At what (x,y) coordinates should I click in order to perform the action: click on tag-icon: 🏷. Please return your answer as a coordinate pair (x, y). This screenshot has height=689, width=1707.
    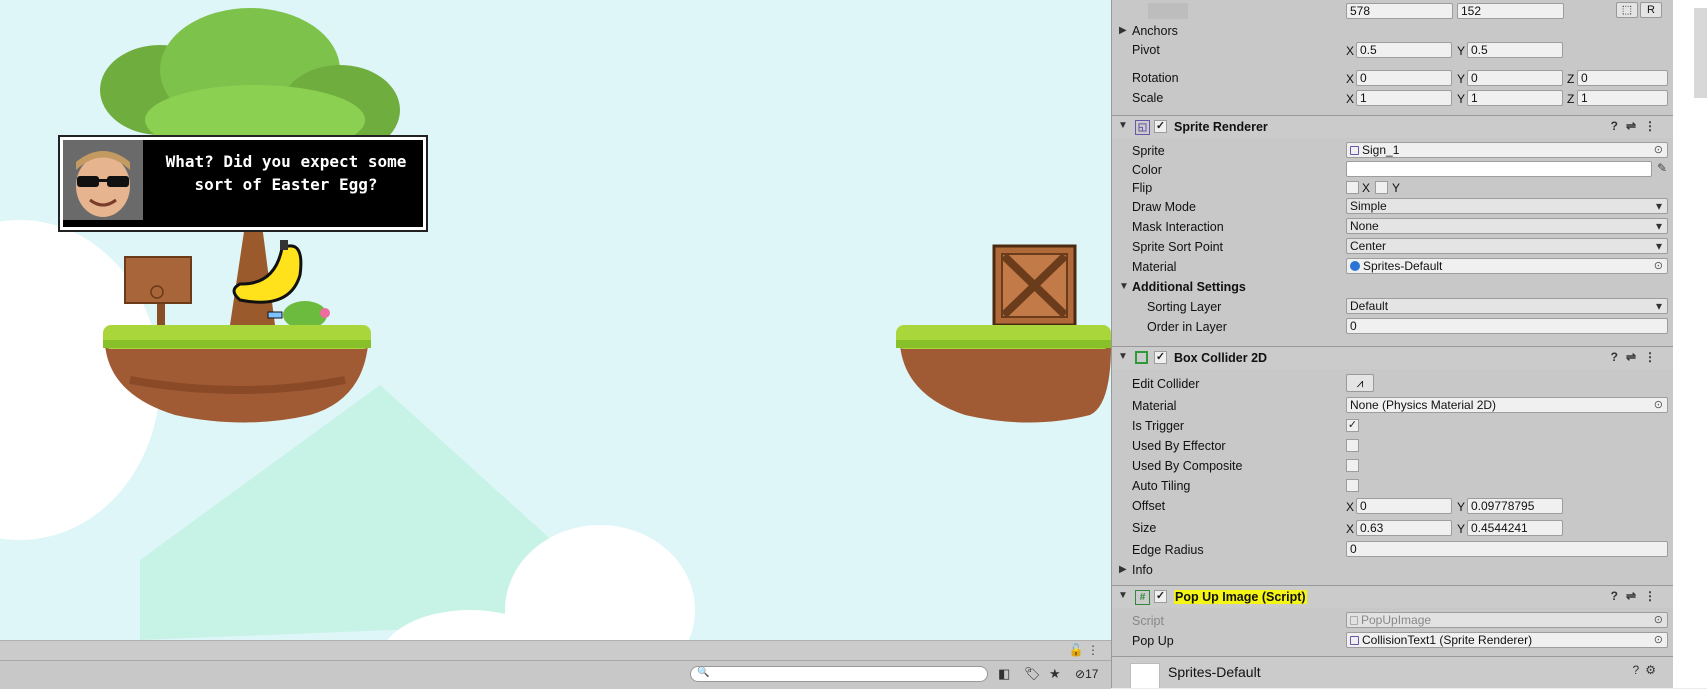
    Looking at the image, I should click on (1032, 674).